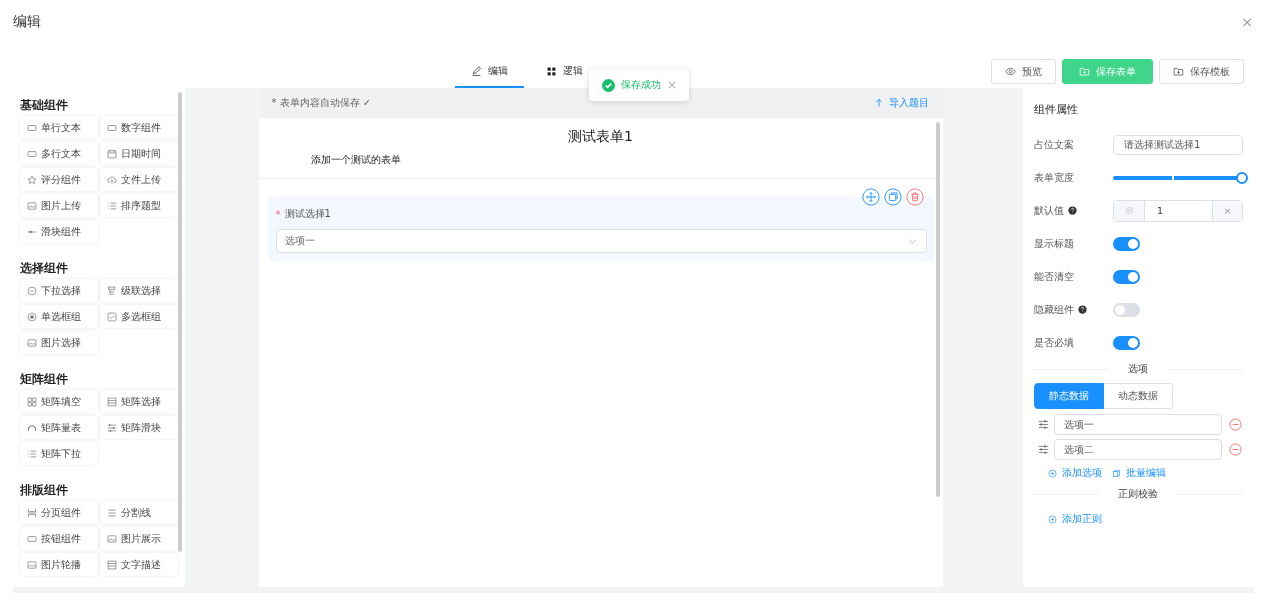  What do you see at coordinates (112, 179) in the screenshot?
I see `cloud-icon` at bounding box center [112, 179].